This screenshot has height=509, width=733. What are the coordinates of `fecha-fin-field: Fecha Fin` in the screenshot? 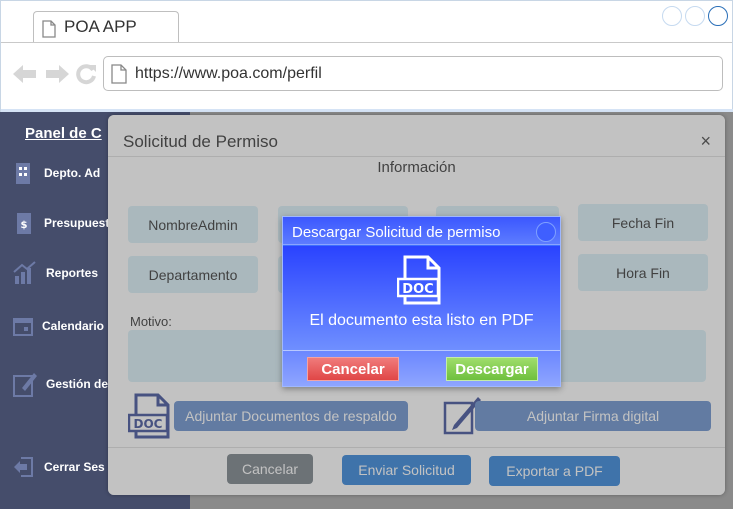 It's located at (643, 222).